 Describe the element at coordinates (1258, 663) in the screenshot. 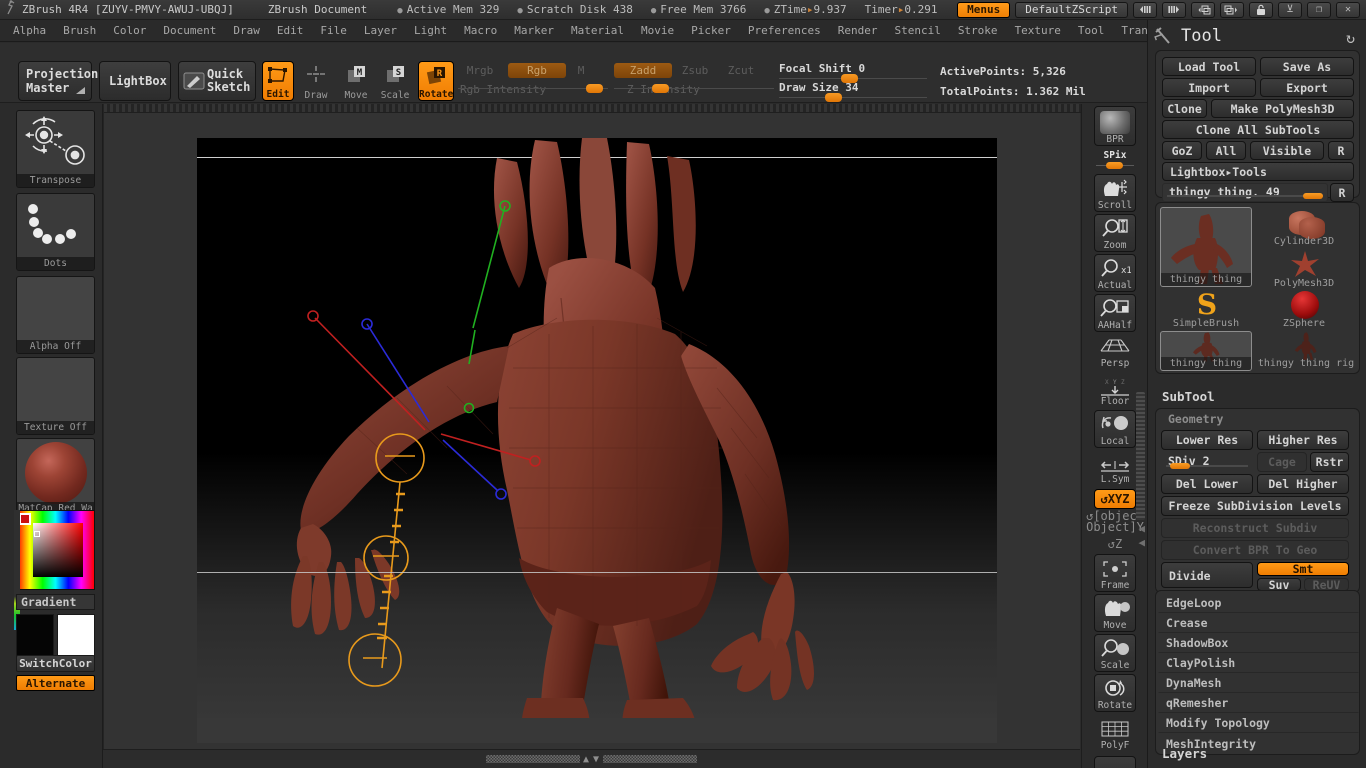

I see `claypolish-section: ClayPolish` at that location.